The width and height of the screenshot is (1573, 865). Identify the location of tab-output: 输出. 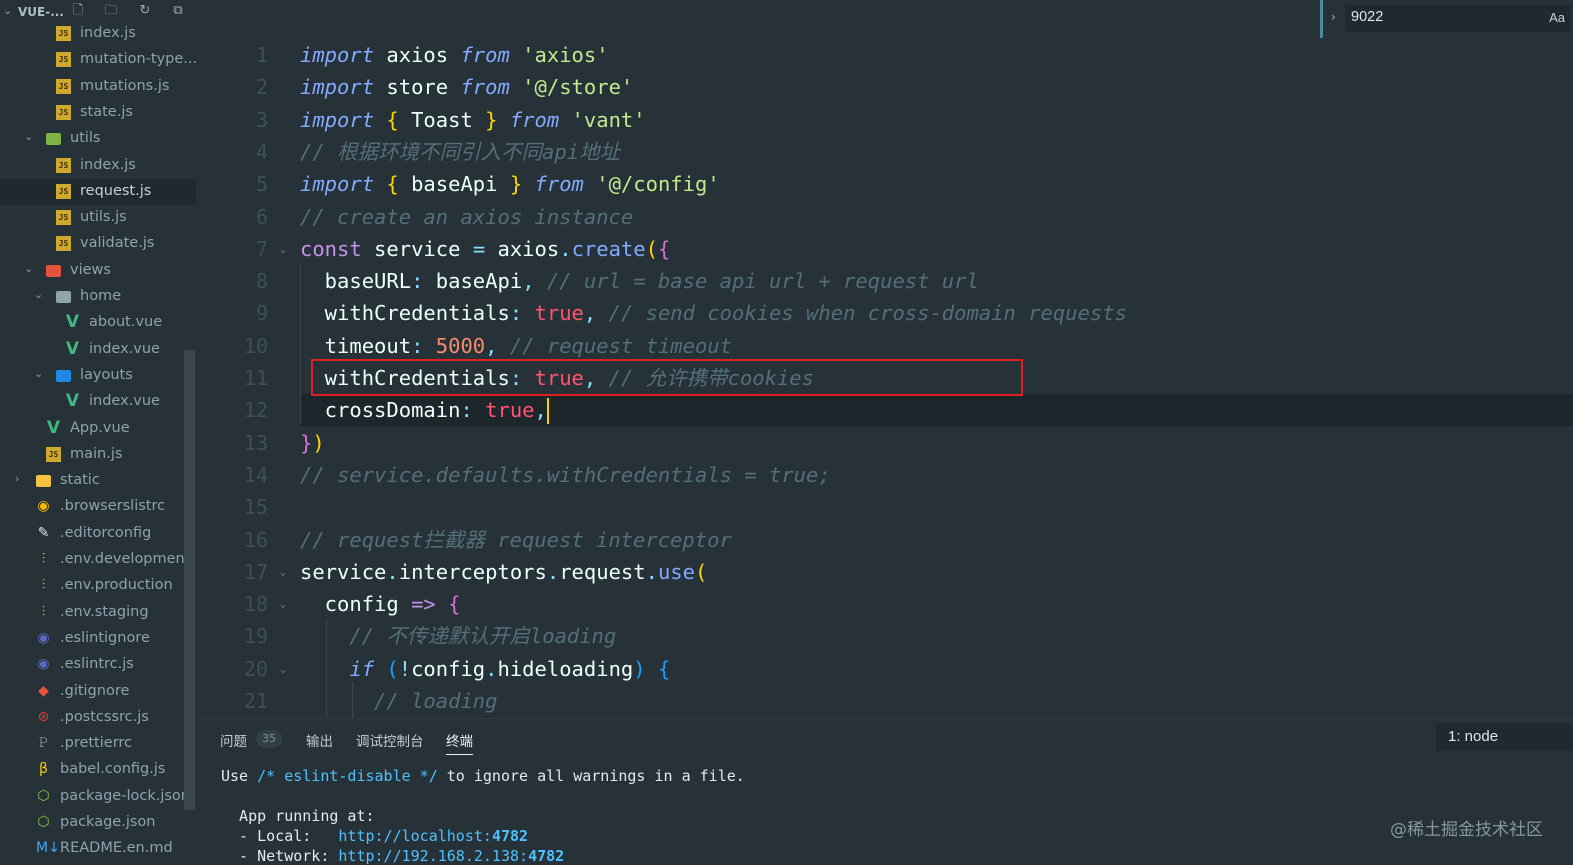
(319, 740).